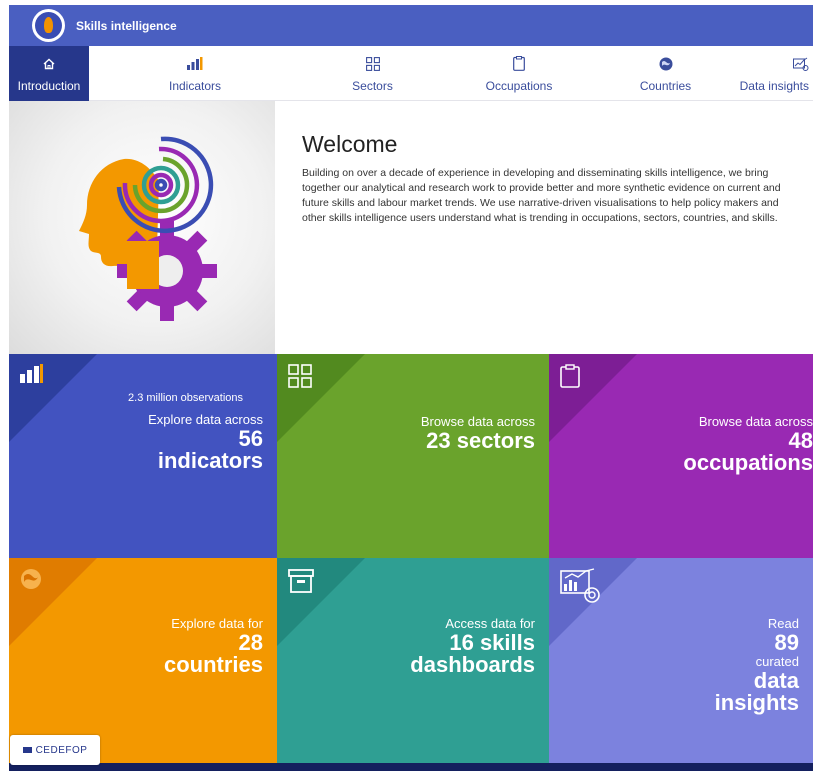  I want to click on archive-box-icon, so click(301, 583).